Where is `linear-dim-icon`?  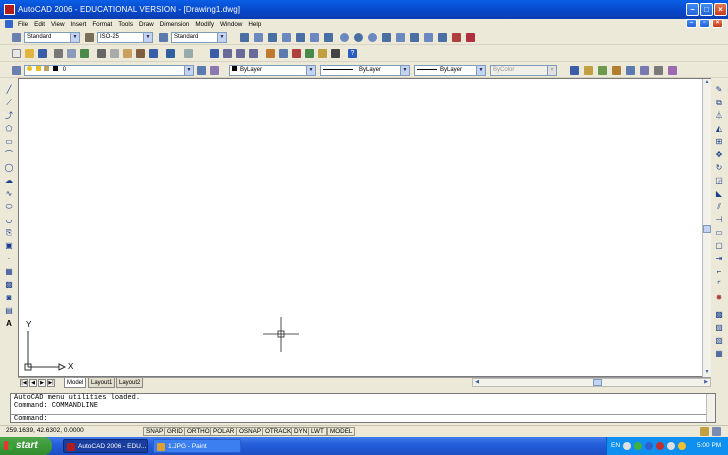 linear-dim-icon is located at coordinates (244, 37).